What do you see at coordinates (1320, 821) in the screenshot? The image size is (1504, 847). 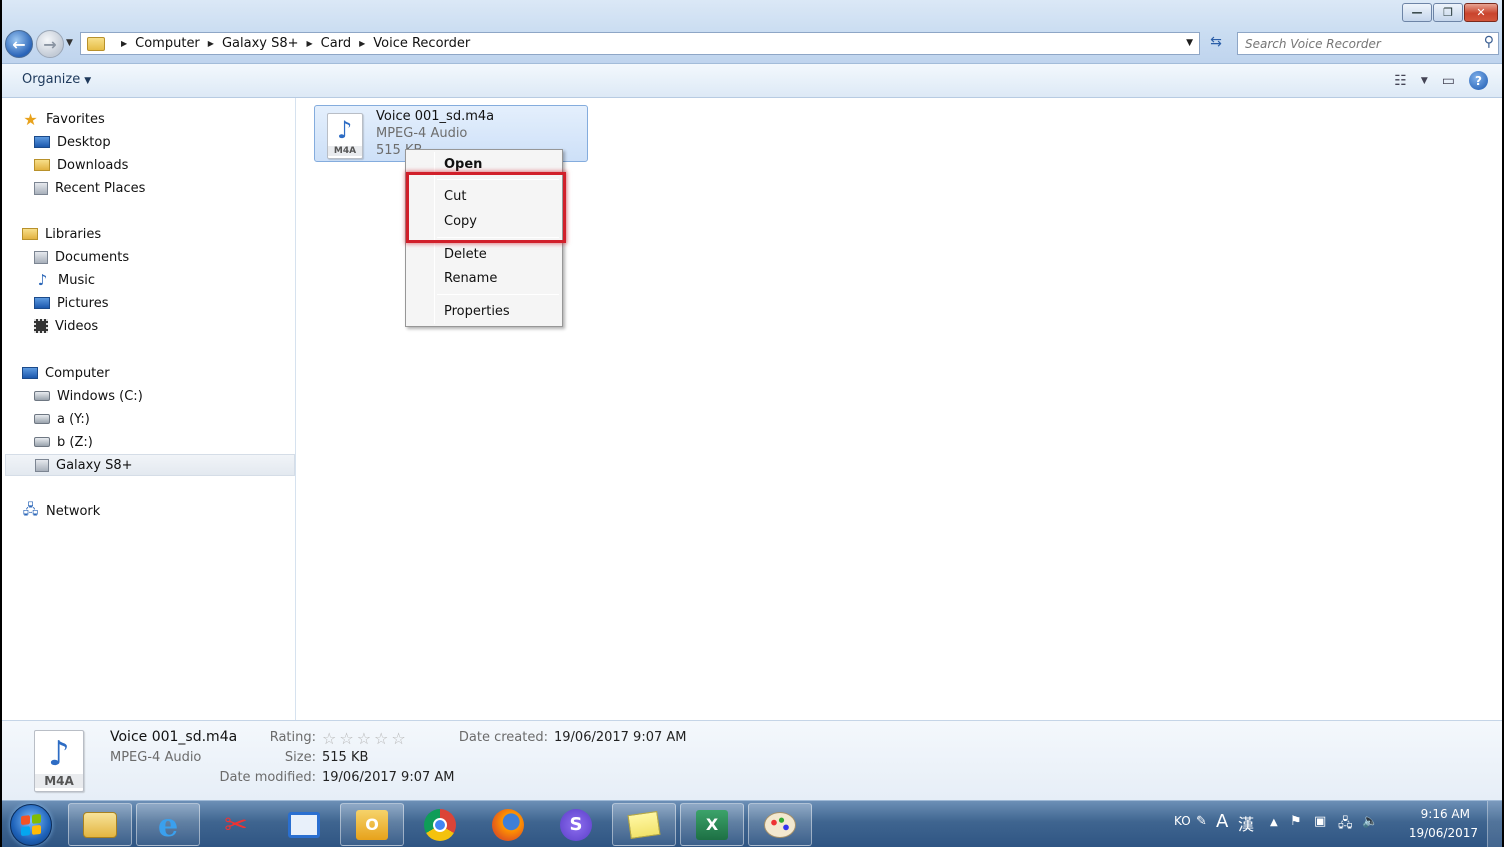 I see `device-icon: ▣` at bounding box center [1320, 821].